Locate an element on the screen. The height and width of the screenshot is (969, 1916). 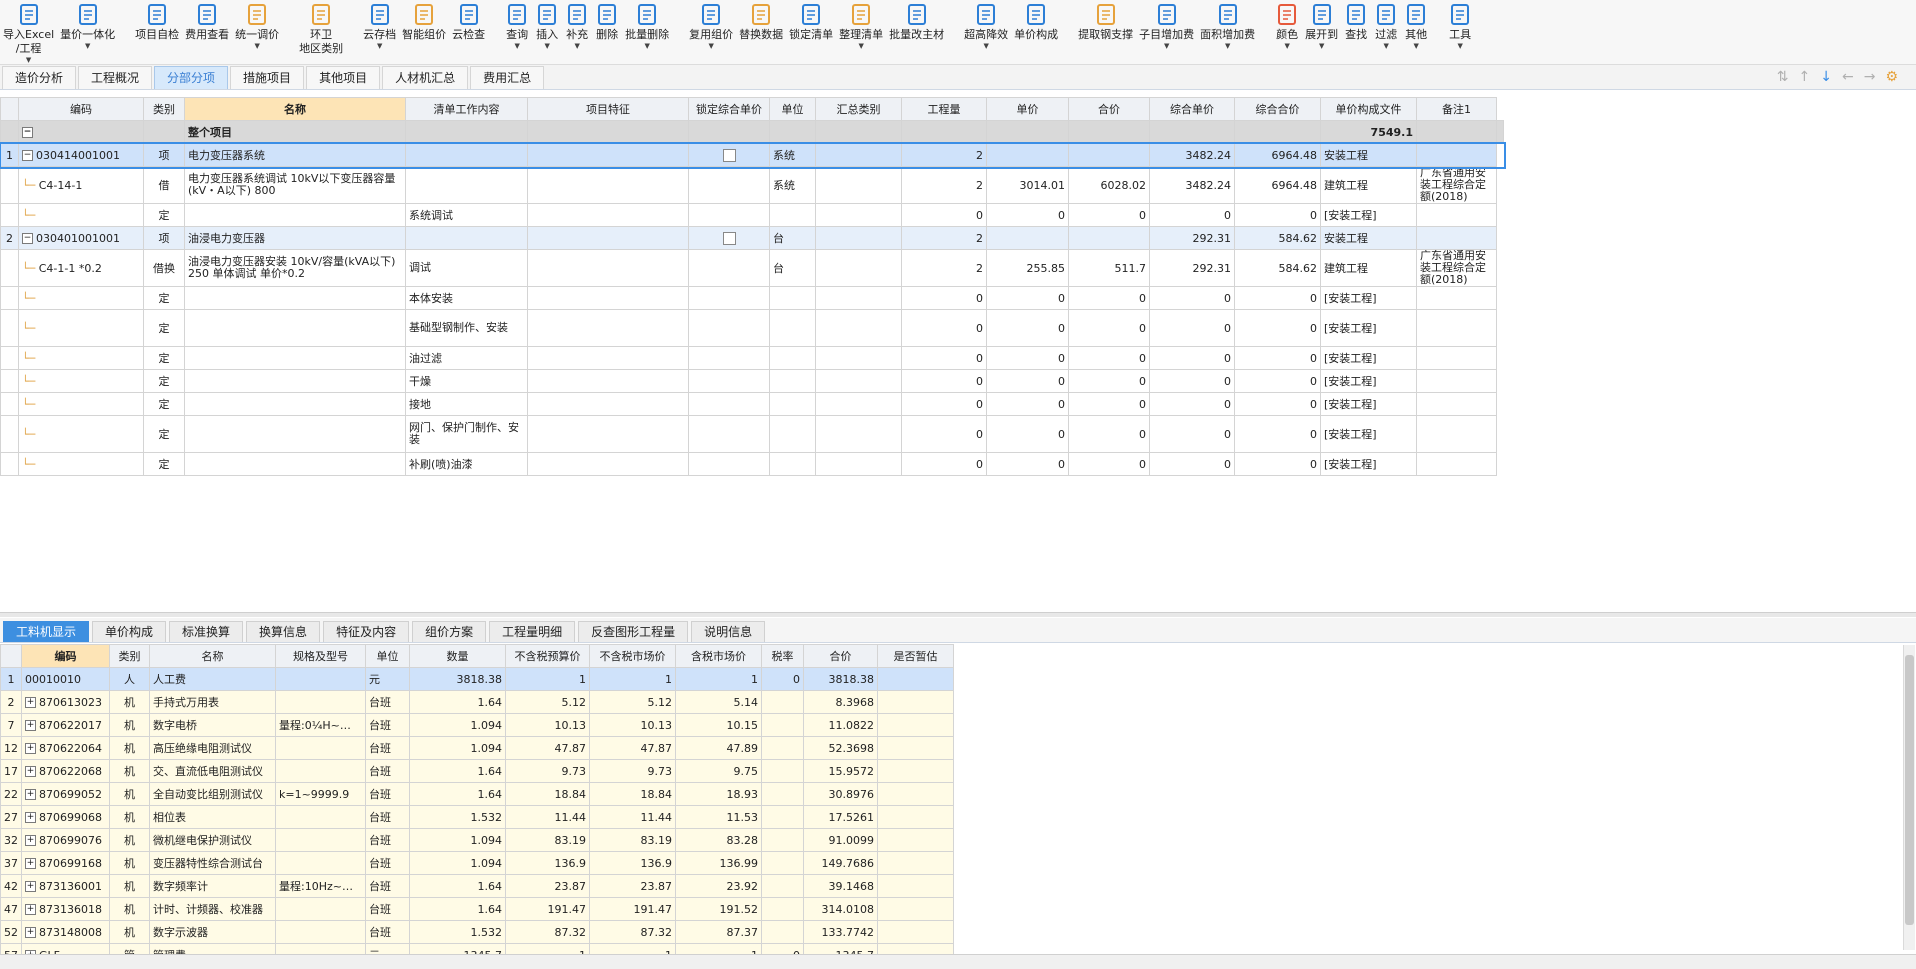
p3-cell: 87.37 is located at coordinates (718, 932).